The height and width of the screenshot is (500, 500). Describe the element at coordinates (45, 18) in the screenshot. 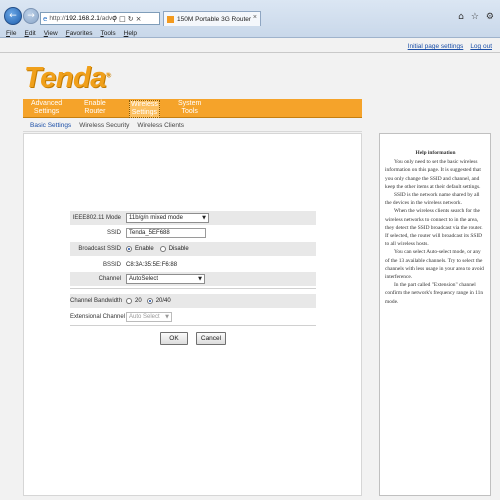

I see `ie-icon: e` at that location.